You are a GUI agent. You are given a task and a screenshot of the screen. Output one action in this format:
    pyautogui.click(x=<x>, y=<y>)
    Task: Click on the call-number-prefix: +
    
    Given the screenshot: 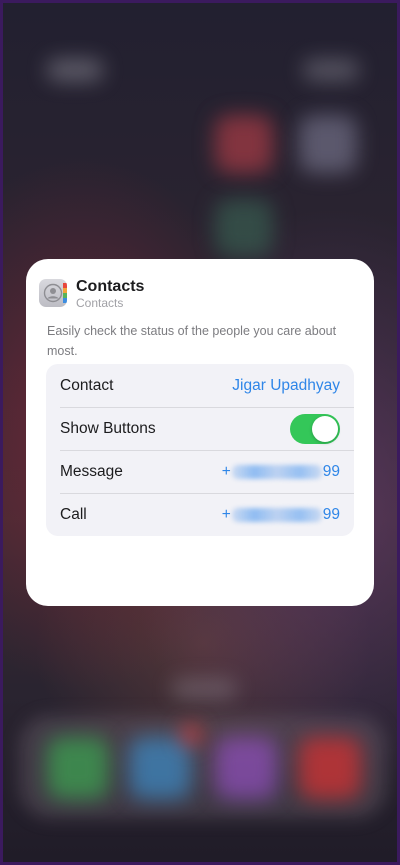 What is the action you would take?
    pyautogui.click(x=226, y=514)
    